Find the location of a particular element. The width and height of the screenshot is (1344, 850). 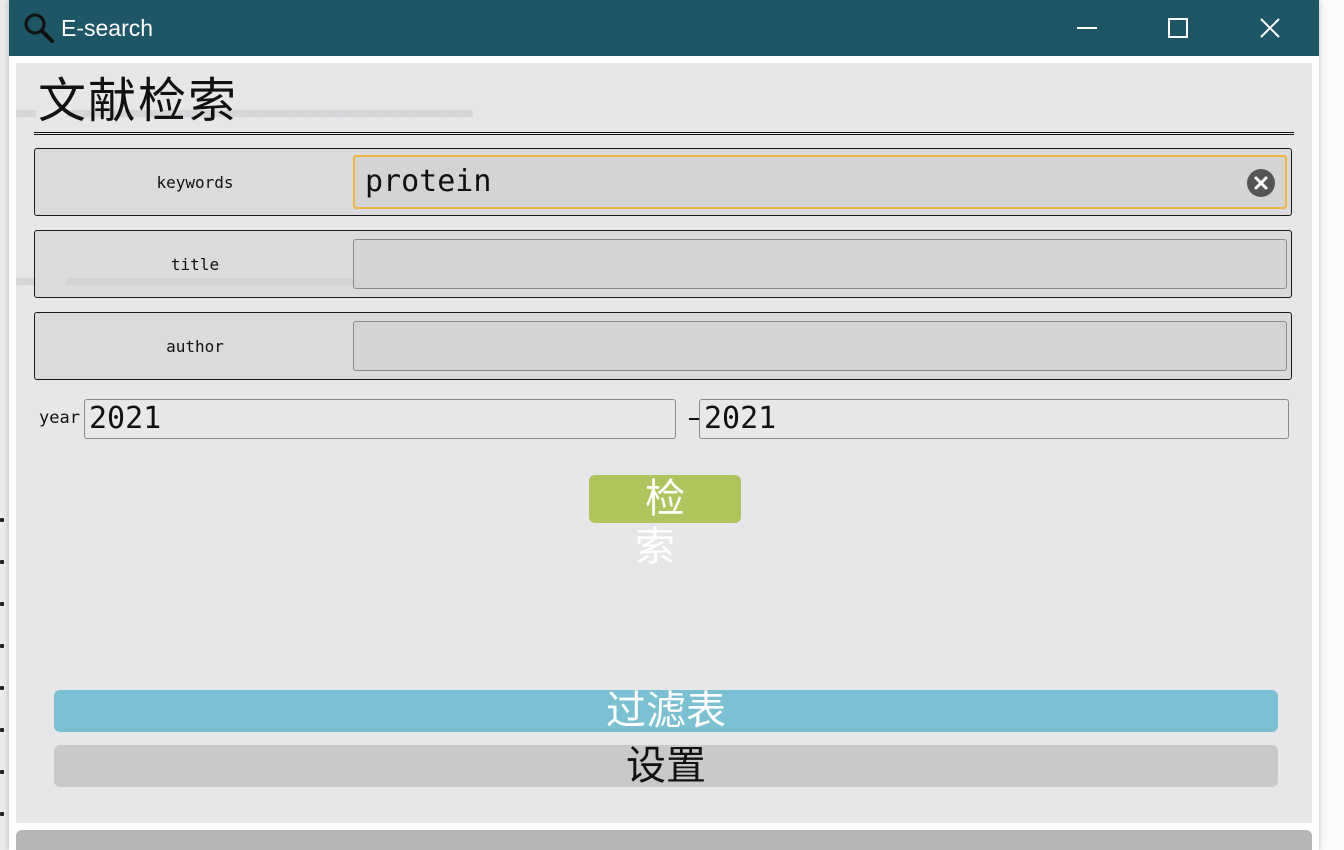

author-input is located at coordinates (820, 346).